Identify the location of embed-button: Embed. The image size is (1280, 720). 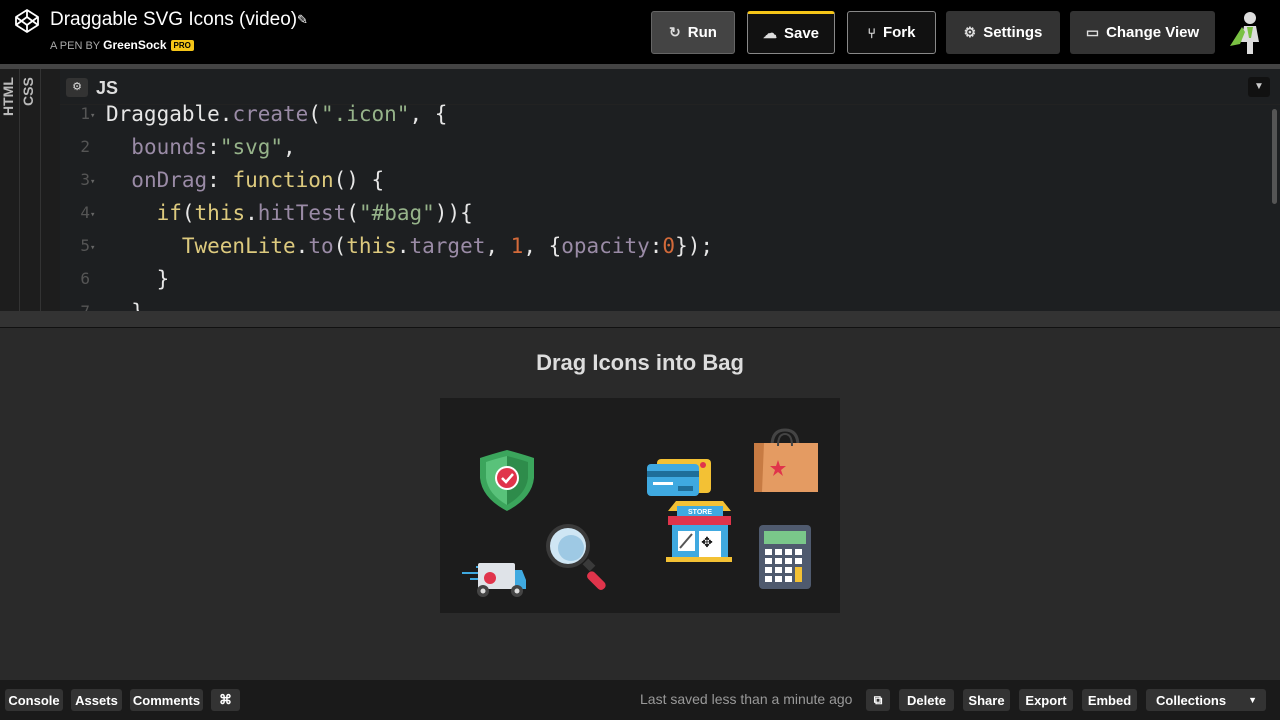
(1109, 700).